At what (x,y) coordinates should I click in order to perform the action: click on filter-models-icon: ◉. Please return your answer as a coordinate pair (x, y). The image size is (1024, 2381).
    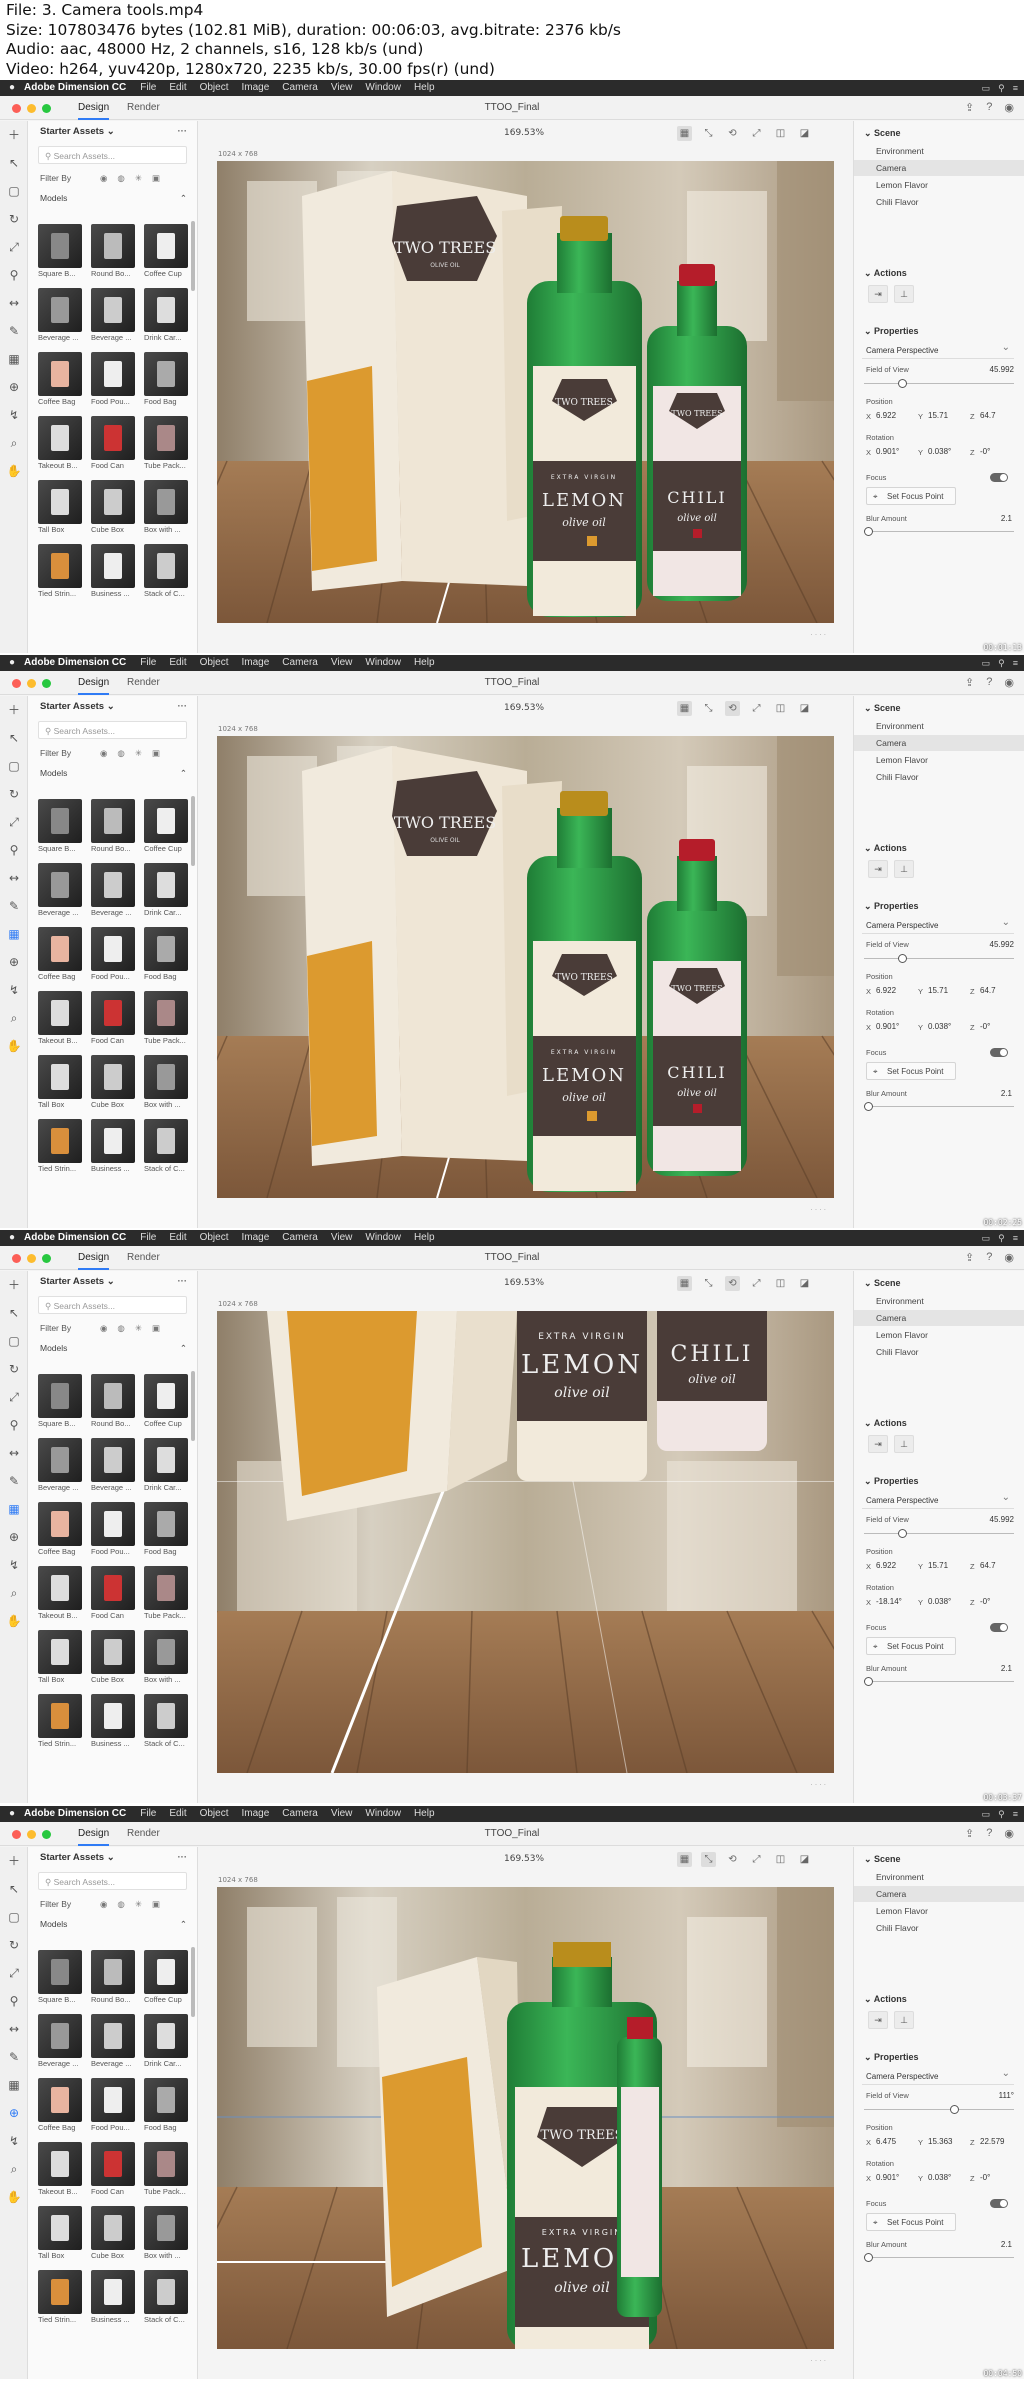
    Looking at the image, I should click on (103, 753).